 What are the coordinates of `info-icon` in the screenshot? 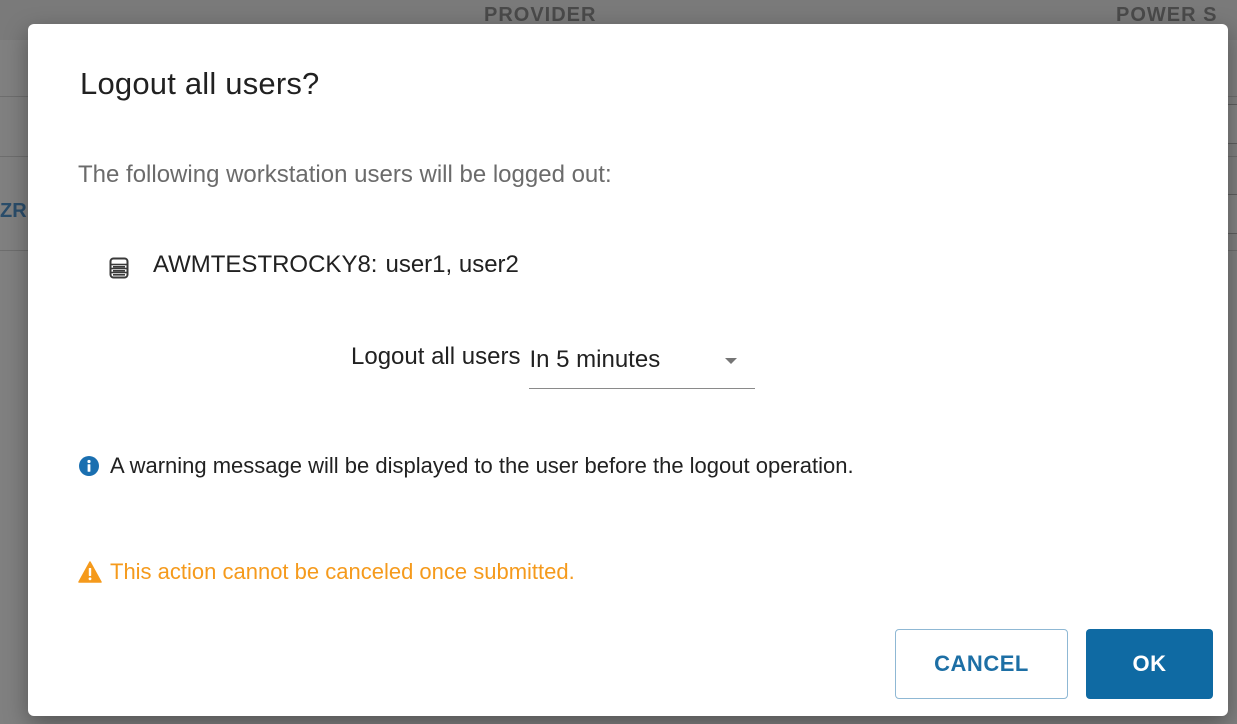 It's located at (89, 466).